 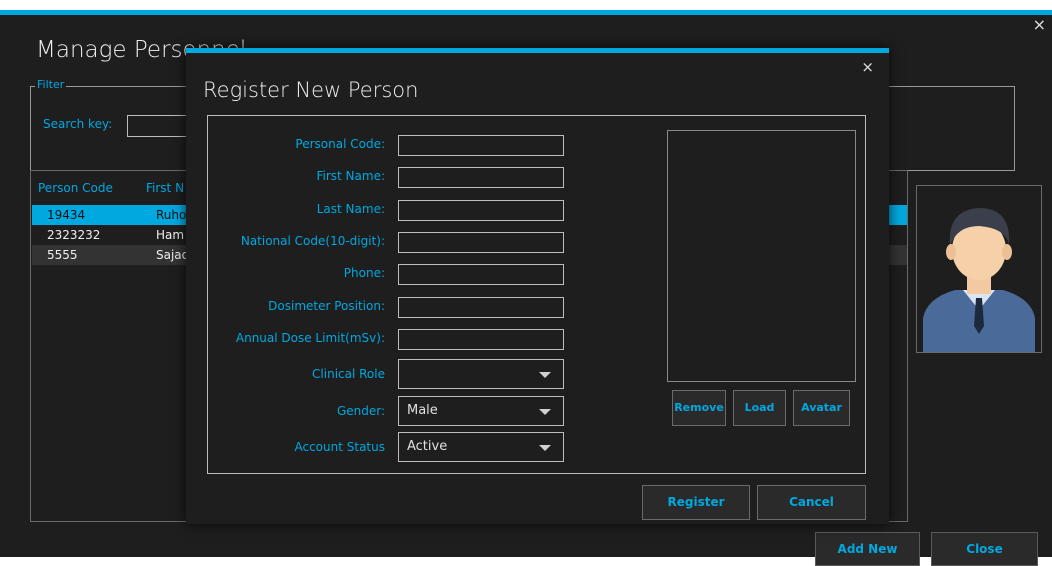 I want to click on filter-legend: Filter, so click(x=51, y=84).